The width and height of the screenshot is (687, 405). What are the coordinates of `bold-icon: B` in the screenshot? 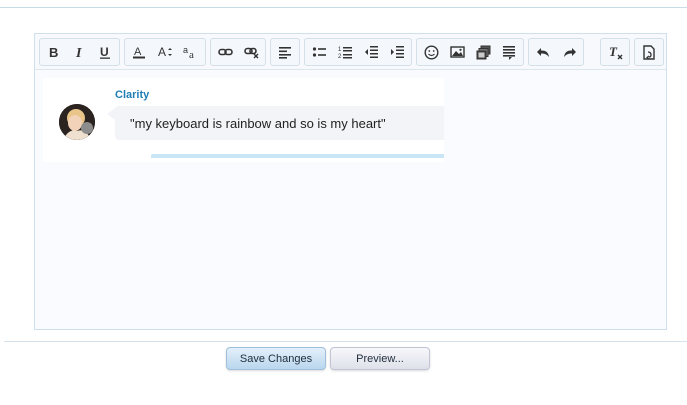 It's located at (53, 52).